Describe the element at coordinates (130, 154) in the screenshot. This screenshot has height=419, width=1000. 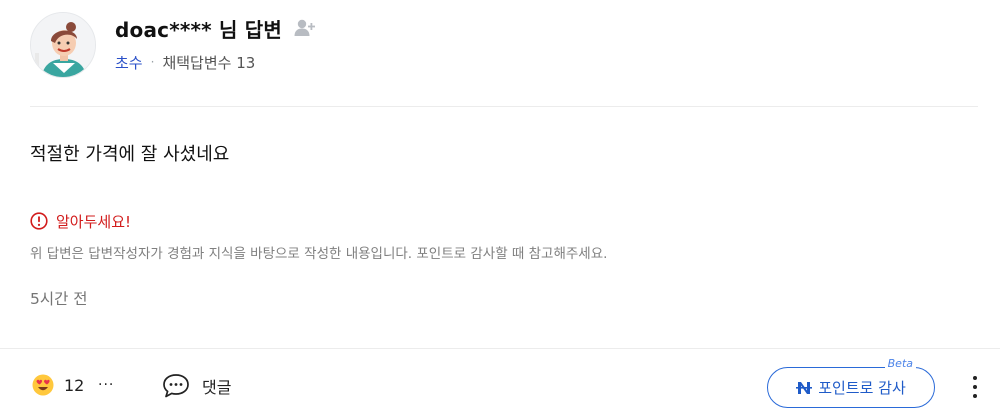
I see `answer-body: 적절한 가격에 잘 사셨네요` at that location.